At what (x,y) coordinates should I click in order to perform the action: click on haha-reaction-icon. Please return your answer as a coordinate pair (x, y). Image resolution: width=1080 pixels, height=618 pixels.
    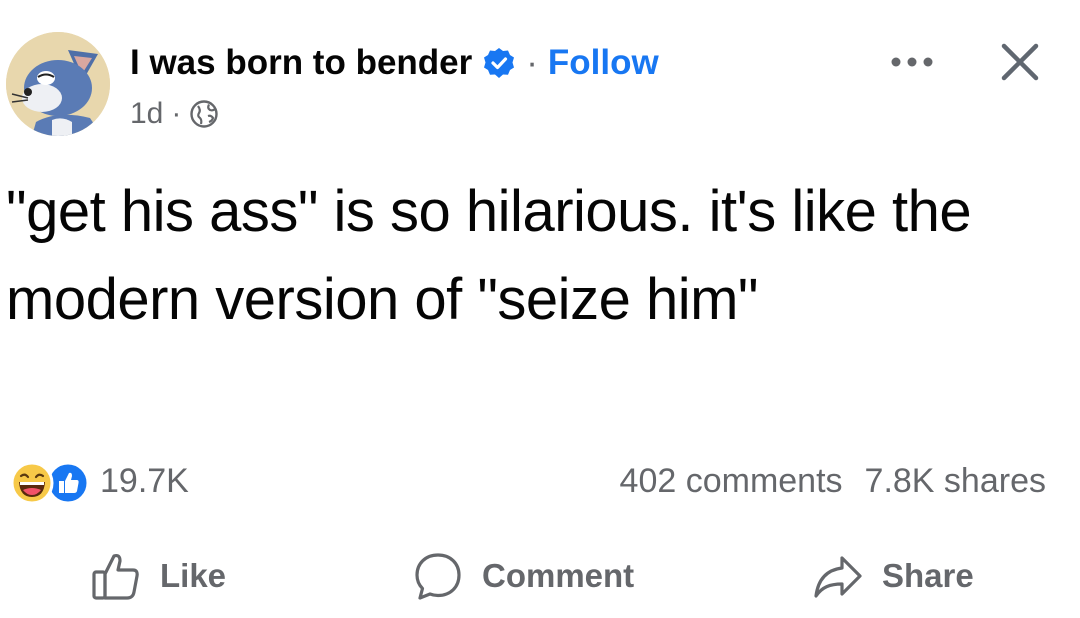
    Looking at the image, I should click on (32, 483).